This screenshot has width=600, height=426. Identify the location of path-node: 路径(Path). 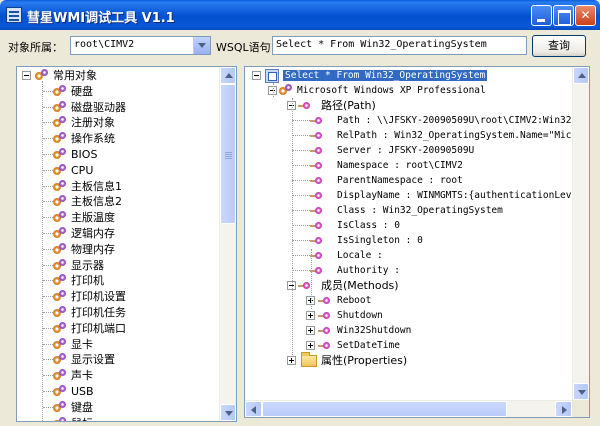
(410, 105).